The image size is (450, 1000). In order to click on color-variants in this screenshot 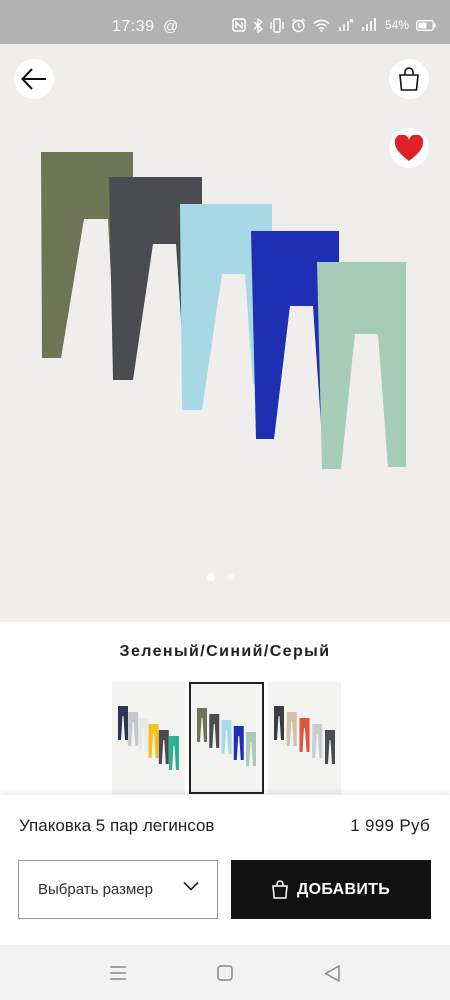, I will do `click(226, 738)`.